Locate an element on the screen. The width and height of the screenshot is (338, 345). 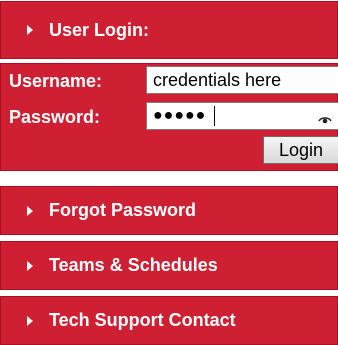
nav-item-teams-schedules: Teams & Schedules is located at coordinates (169, 265).